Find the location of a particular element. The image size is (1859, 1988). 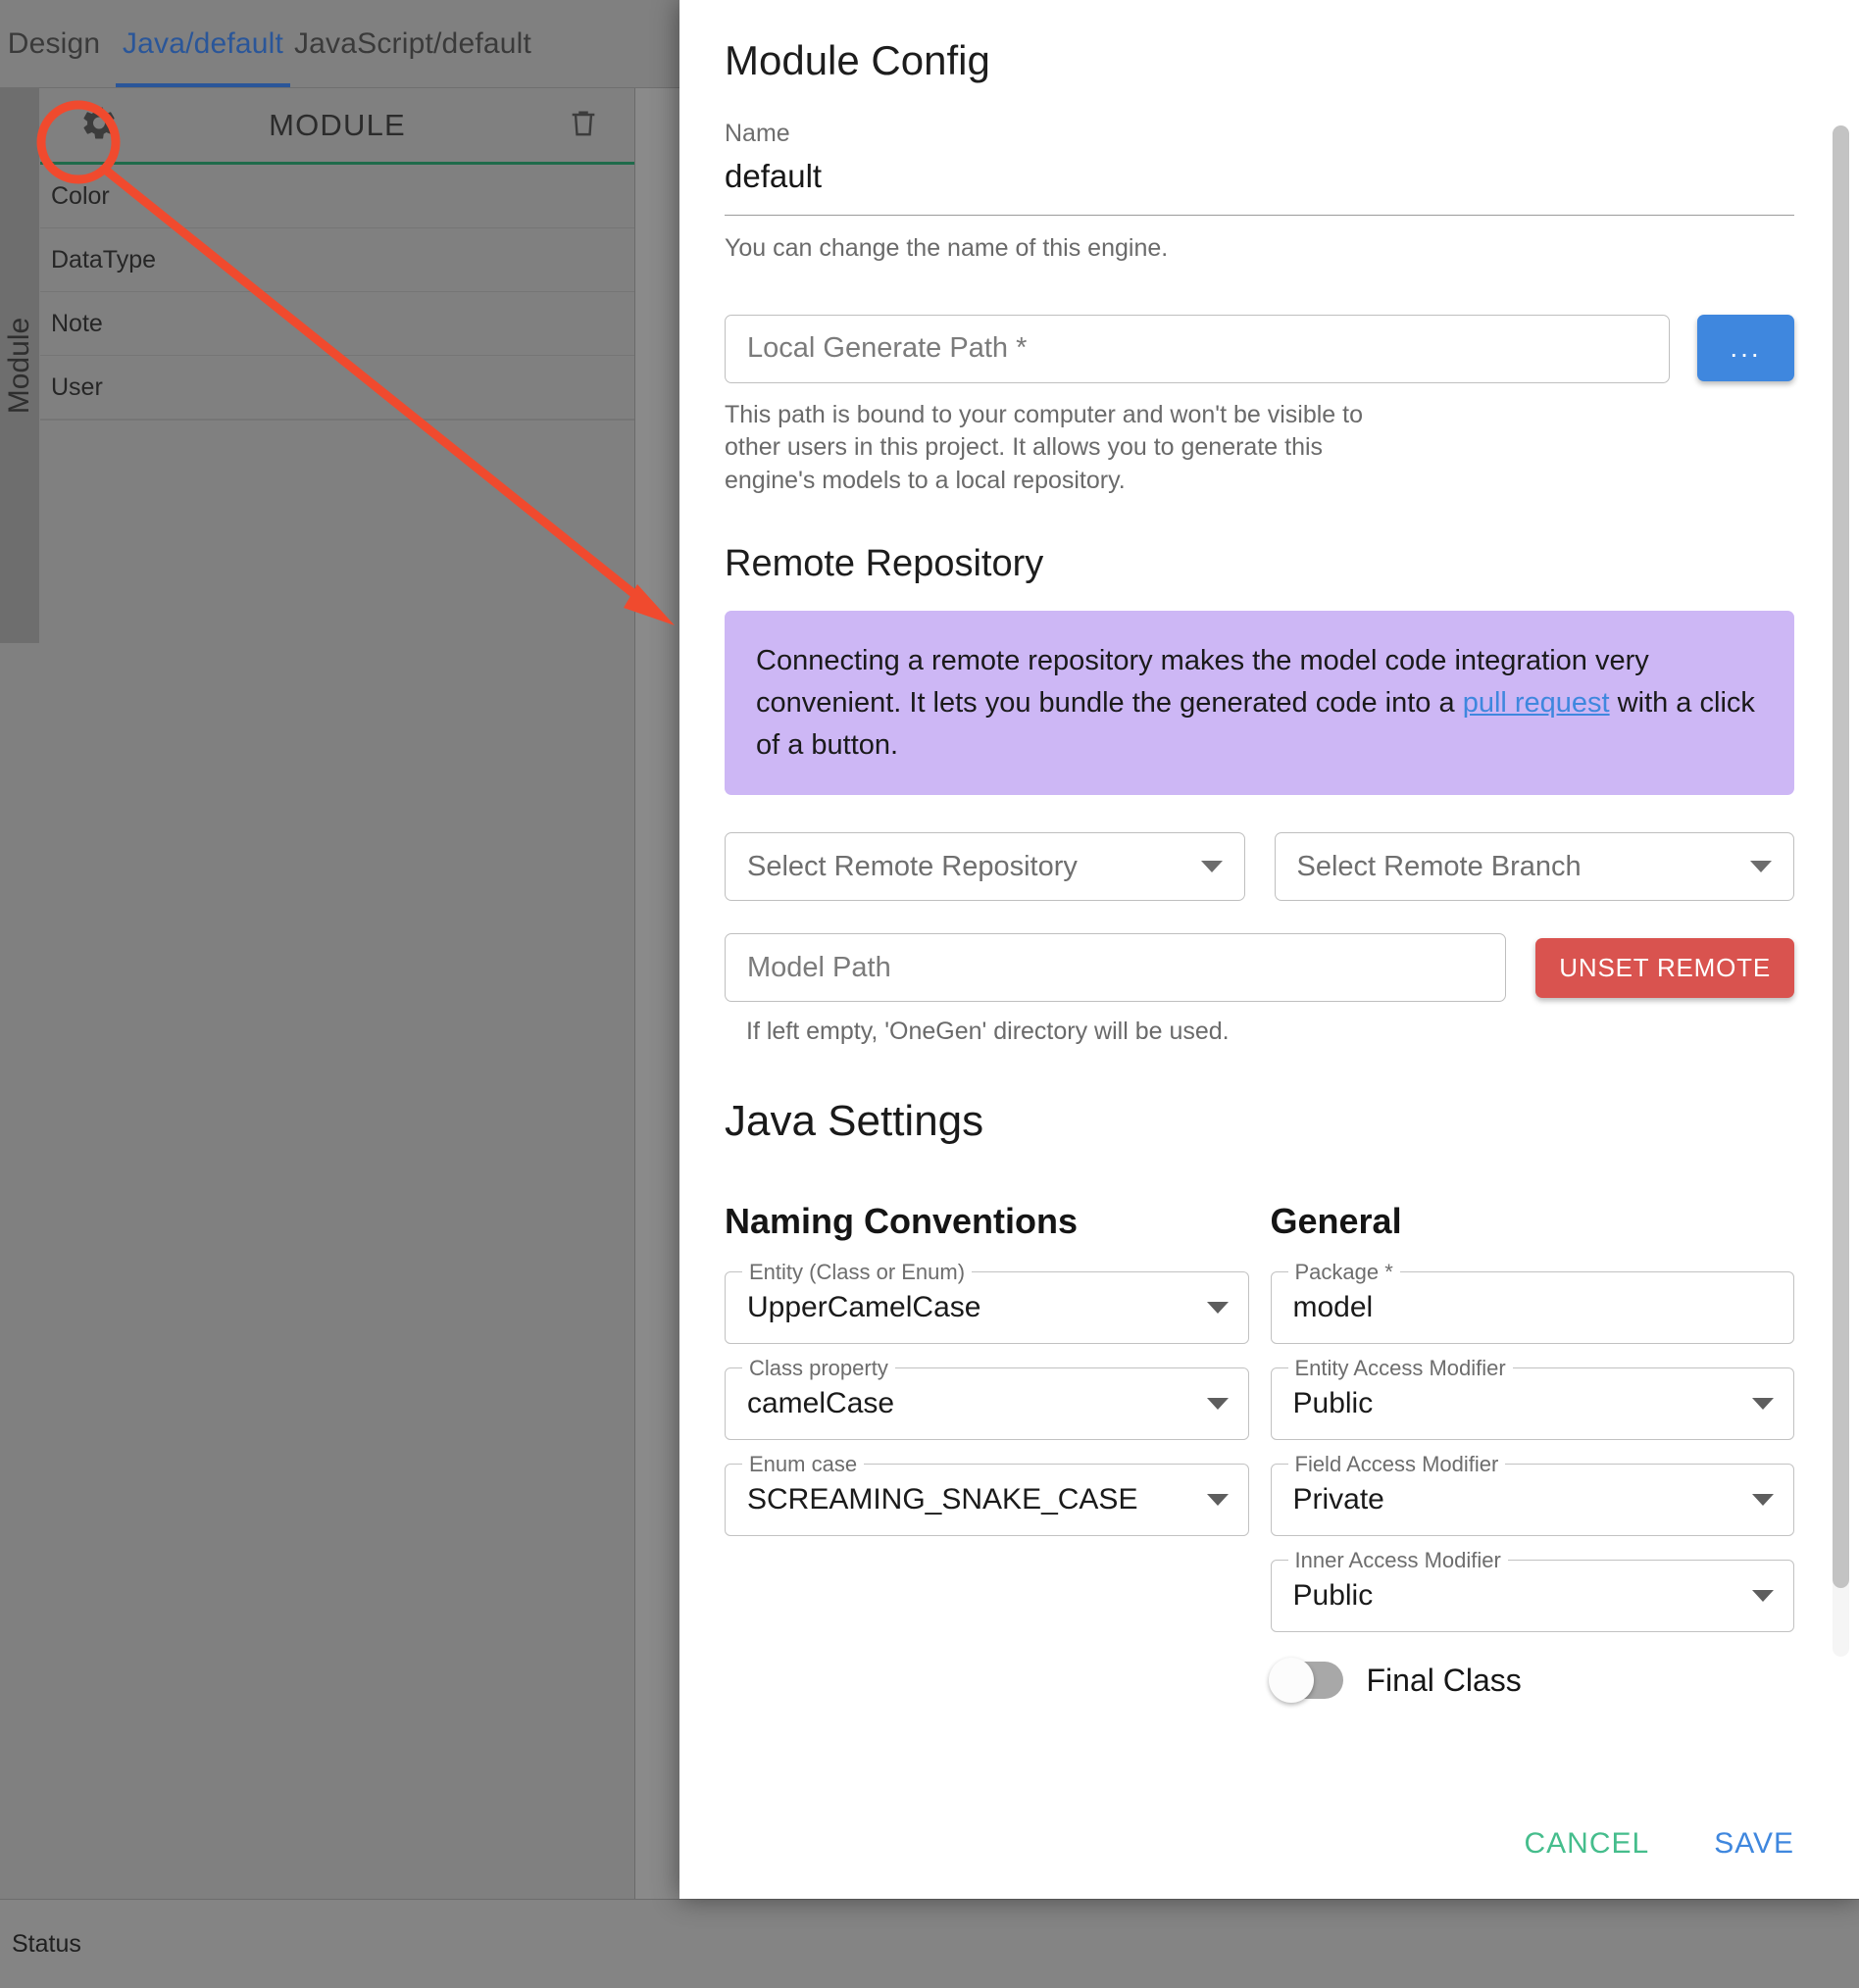

model-path-input: Model Path is located at coordinates (1116, 968).